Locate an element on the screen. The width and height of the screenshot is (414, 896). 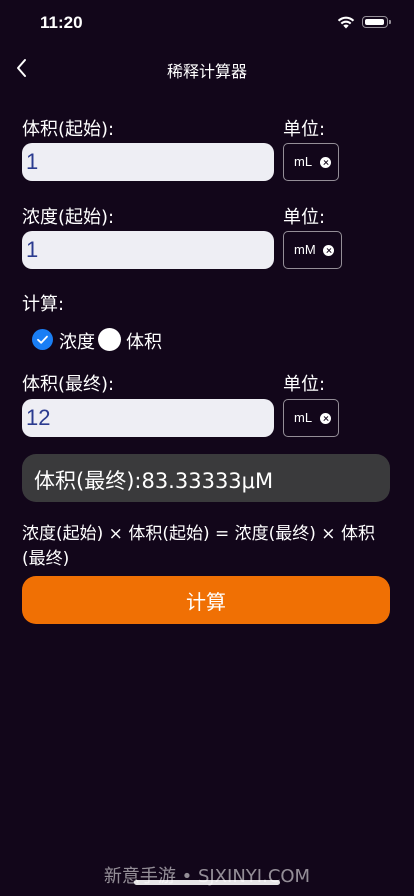
final-volume-label: 体积(最终): is located at coordinates (68, 384).